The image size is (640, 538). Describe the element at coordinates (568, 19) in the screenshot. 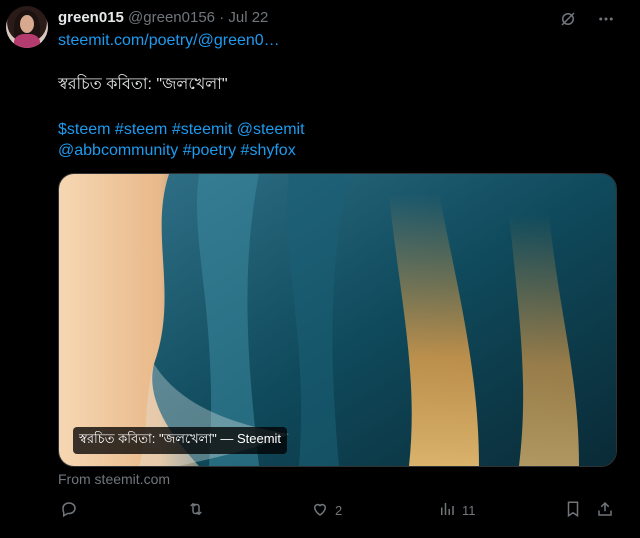

I see `grok-icon` at that location.